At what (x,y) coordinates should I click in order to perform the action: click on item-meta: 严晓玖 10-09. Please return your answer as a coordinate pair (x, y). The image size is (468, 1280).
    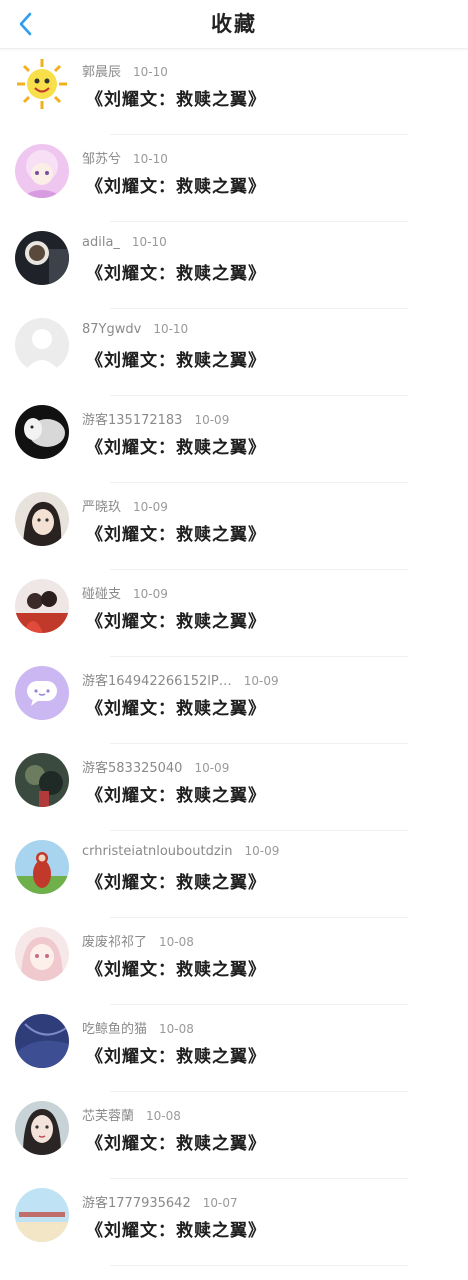
    Looking at the image, I should click on (125, 505).